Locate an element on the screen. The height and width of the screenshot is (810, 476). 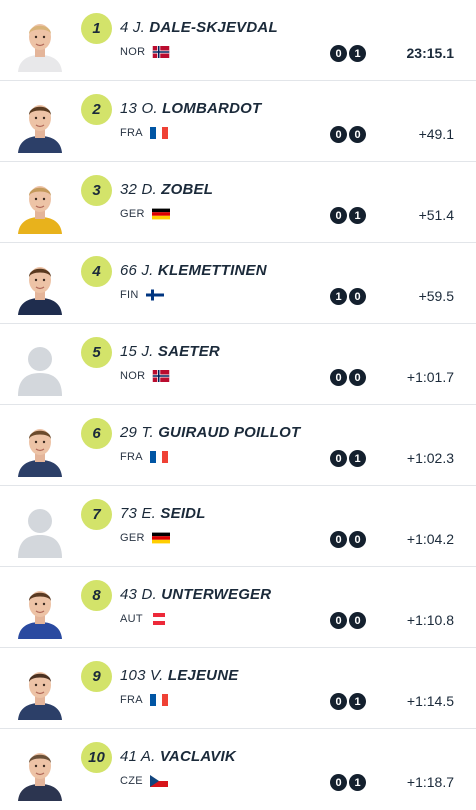
rank-badge: 9 is located at coordinates (96, 676).